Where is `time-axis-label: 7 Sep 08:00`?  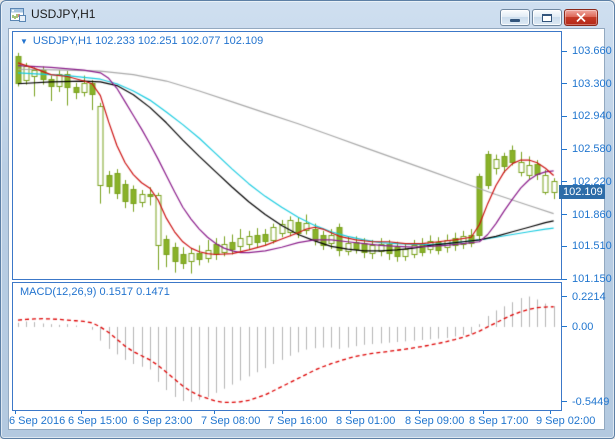 time-axis-label: 7 Sep 08:00 is located at coordinates (231, 421).